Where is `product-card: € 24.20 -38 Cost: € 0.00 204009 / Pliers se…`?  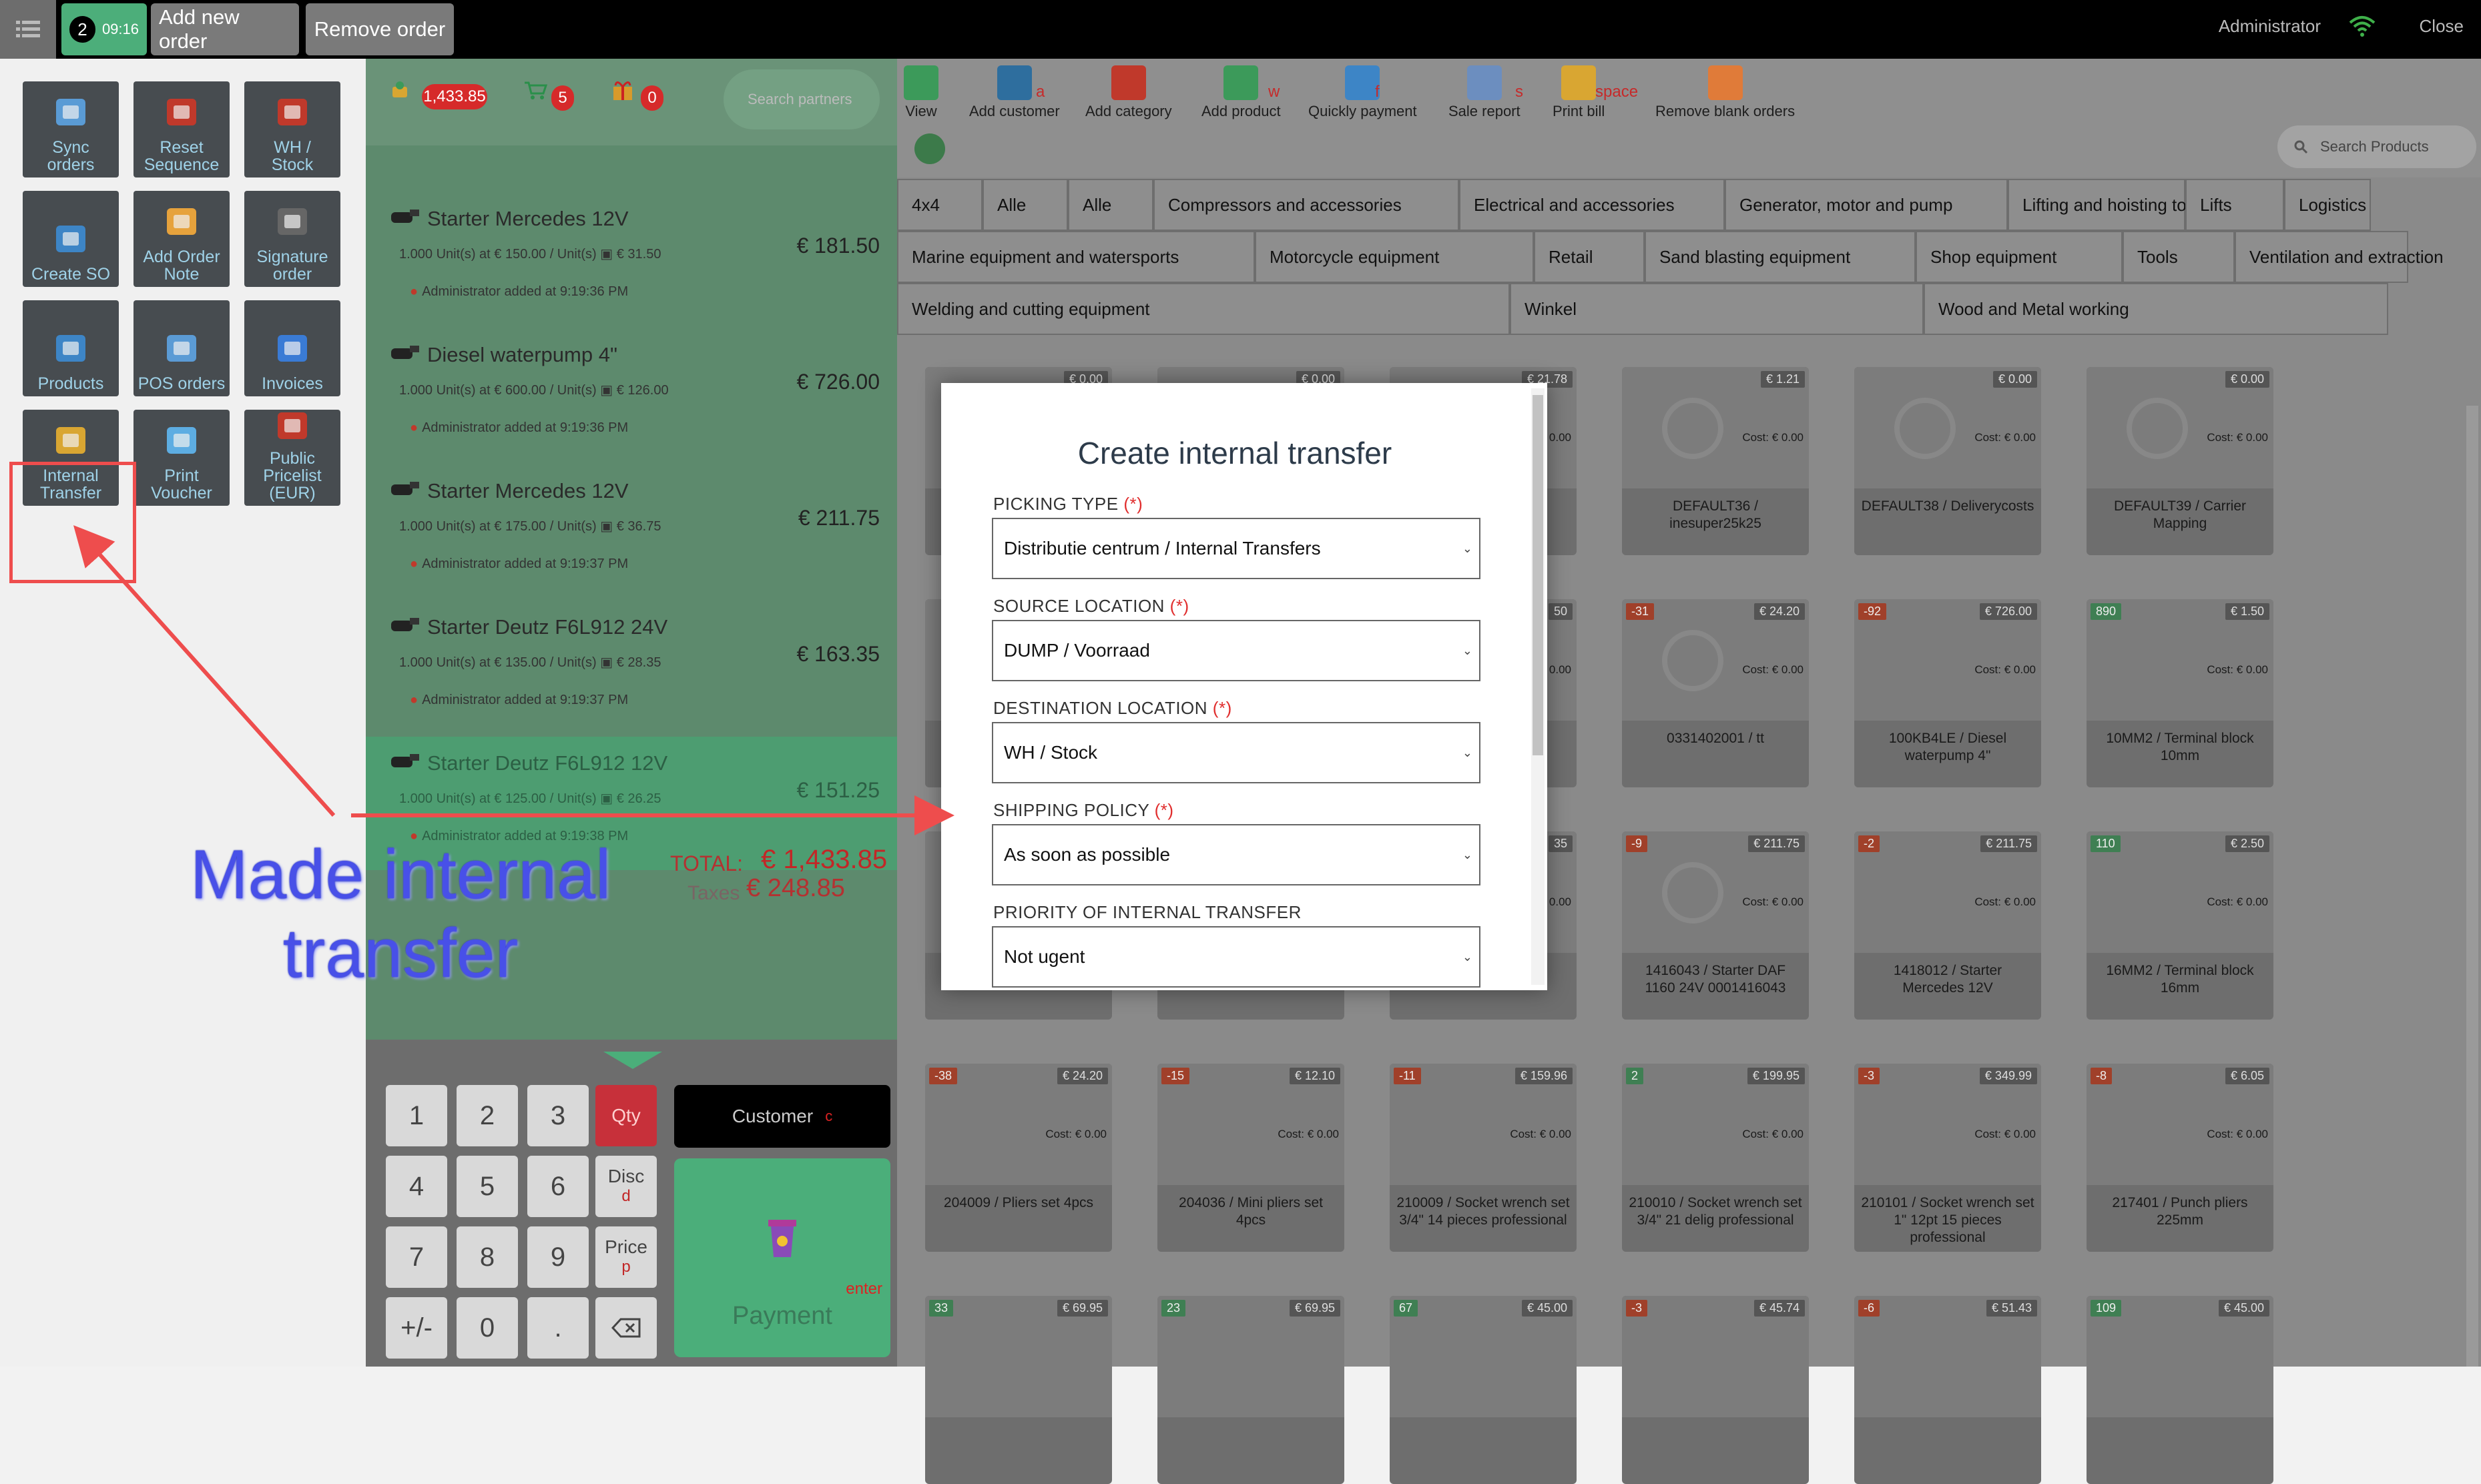
product-card: € 24.20 -38 Cost: € 0.00 204009 / Pliers se… is located at coordinates (1019, 1158).